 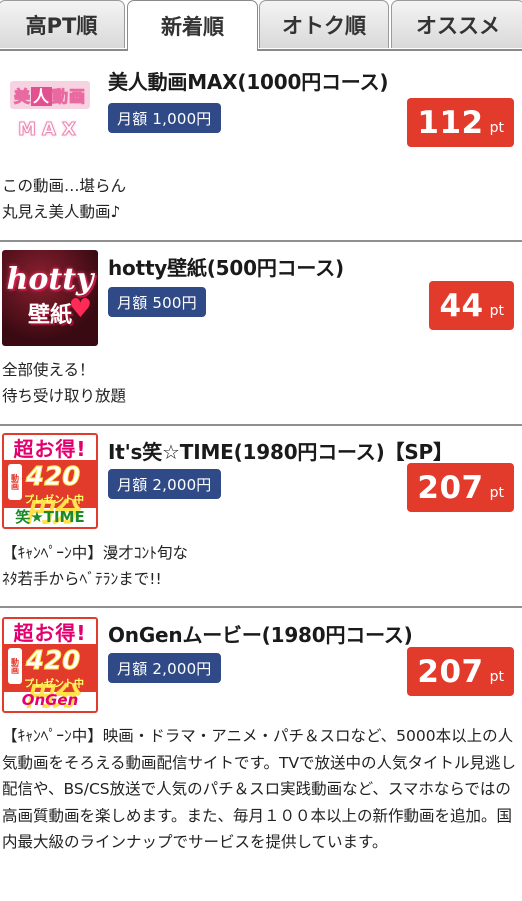 I want to click on points-value: 44, so click(x=461, y=305).